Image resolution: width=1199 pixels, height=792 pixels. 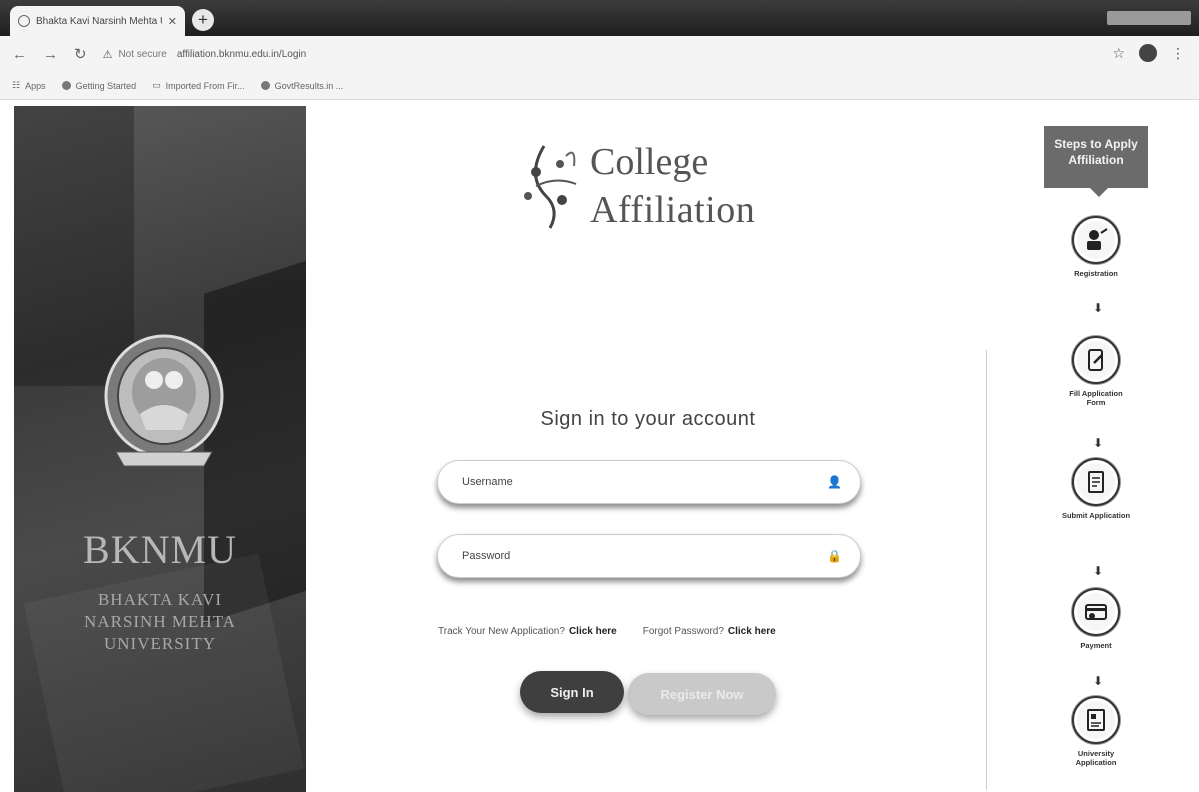 I want to click on window-controls, so click(x=1149, y=18).